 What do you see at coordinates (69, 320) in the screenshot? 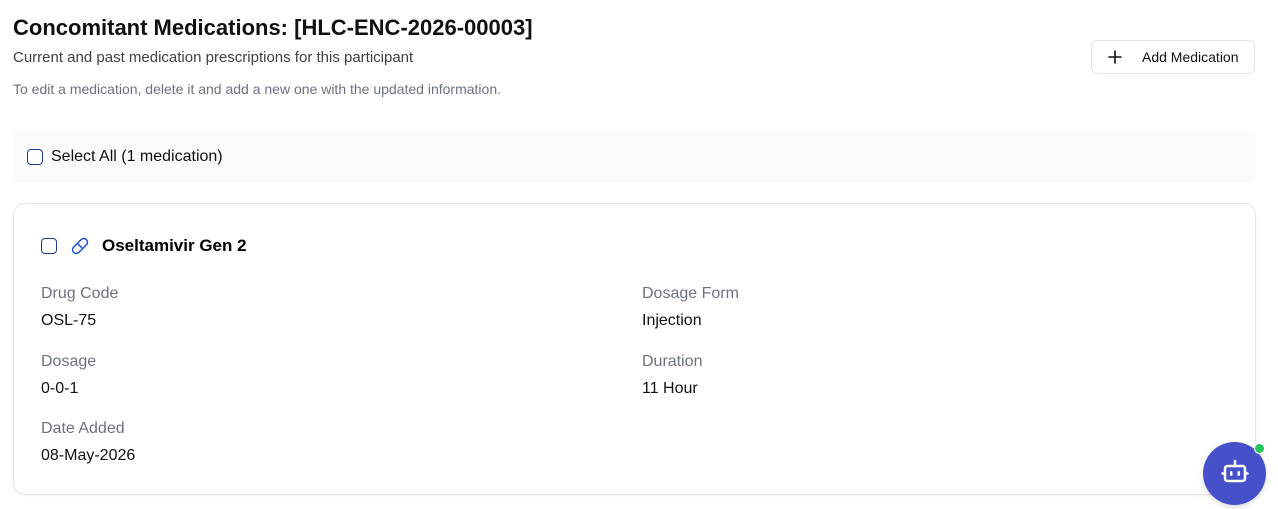
I see `drug-code-value: OSL-75` at bounding box center [69, 320].